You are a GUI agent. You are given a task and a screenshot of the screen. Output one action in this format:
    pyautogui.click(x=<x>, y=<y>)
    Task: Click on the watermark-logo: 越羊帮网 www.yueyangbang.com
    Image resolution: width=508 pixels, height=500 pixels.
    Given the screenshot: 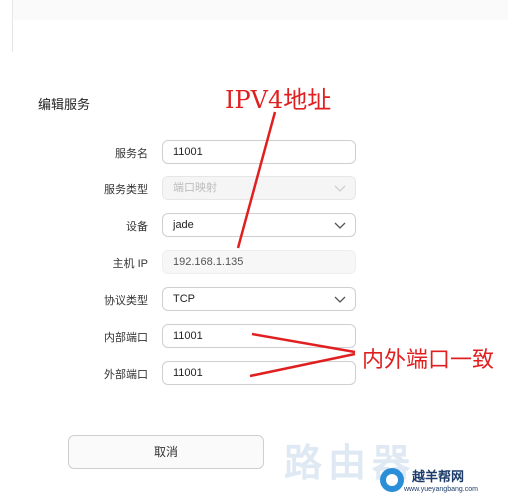 What is the action you would take?
    pyautogui.click(x=440, y=480)
    